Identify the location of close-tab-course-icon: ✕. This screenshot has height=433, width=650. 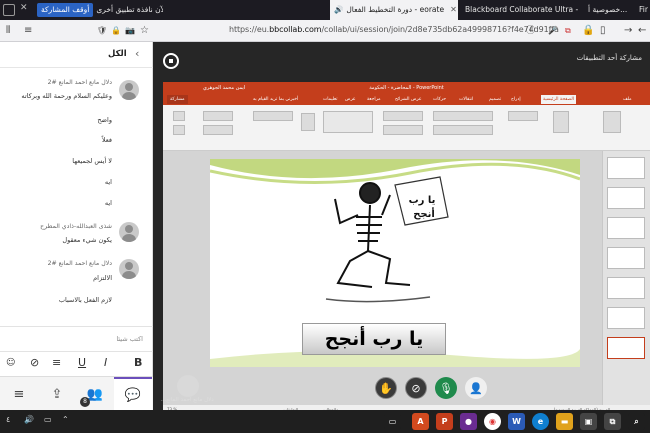
(453, 10).